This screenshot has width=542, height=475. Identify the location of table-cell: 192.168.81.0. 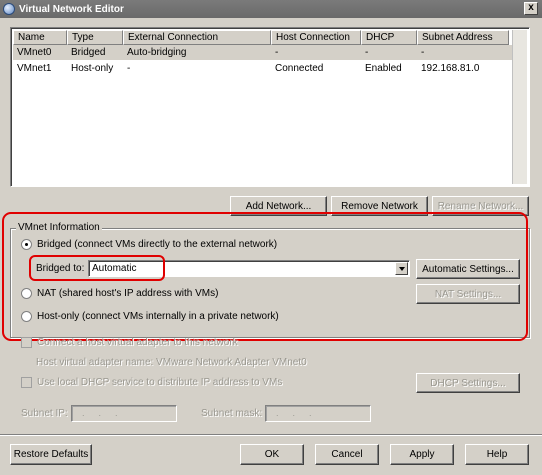
(450, 68).